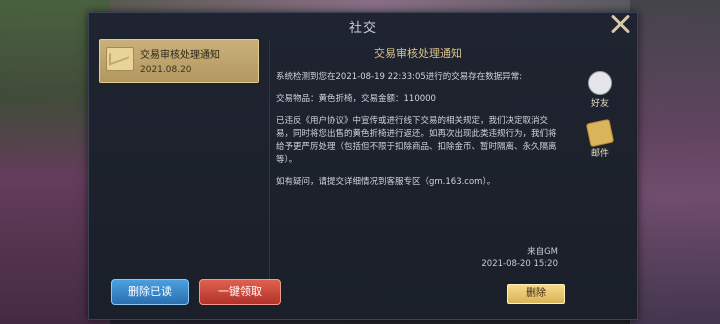 This screenshot has height=324, width=720. Describe the element at coordinates (386, 182) in the screenshot. I see `message-paragraph: 如有疑问，请提交详细情况到客服专区（gm.163.com）。` at that location.